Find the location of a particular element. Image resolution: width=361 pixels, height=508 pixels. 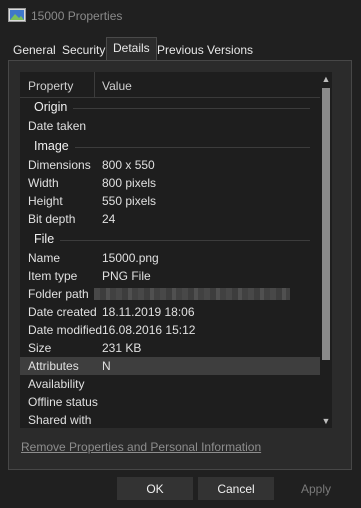

vertical-scrollbar: ▲ ▼ is located at coordinates (326, 250).